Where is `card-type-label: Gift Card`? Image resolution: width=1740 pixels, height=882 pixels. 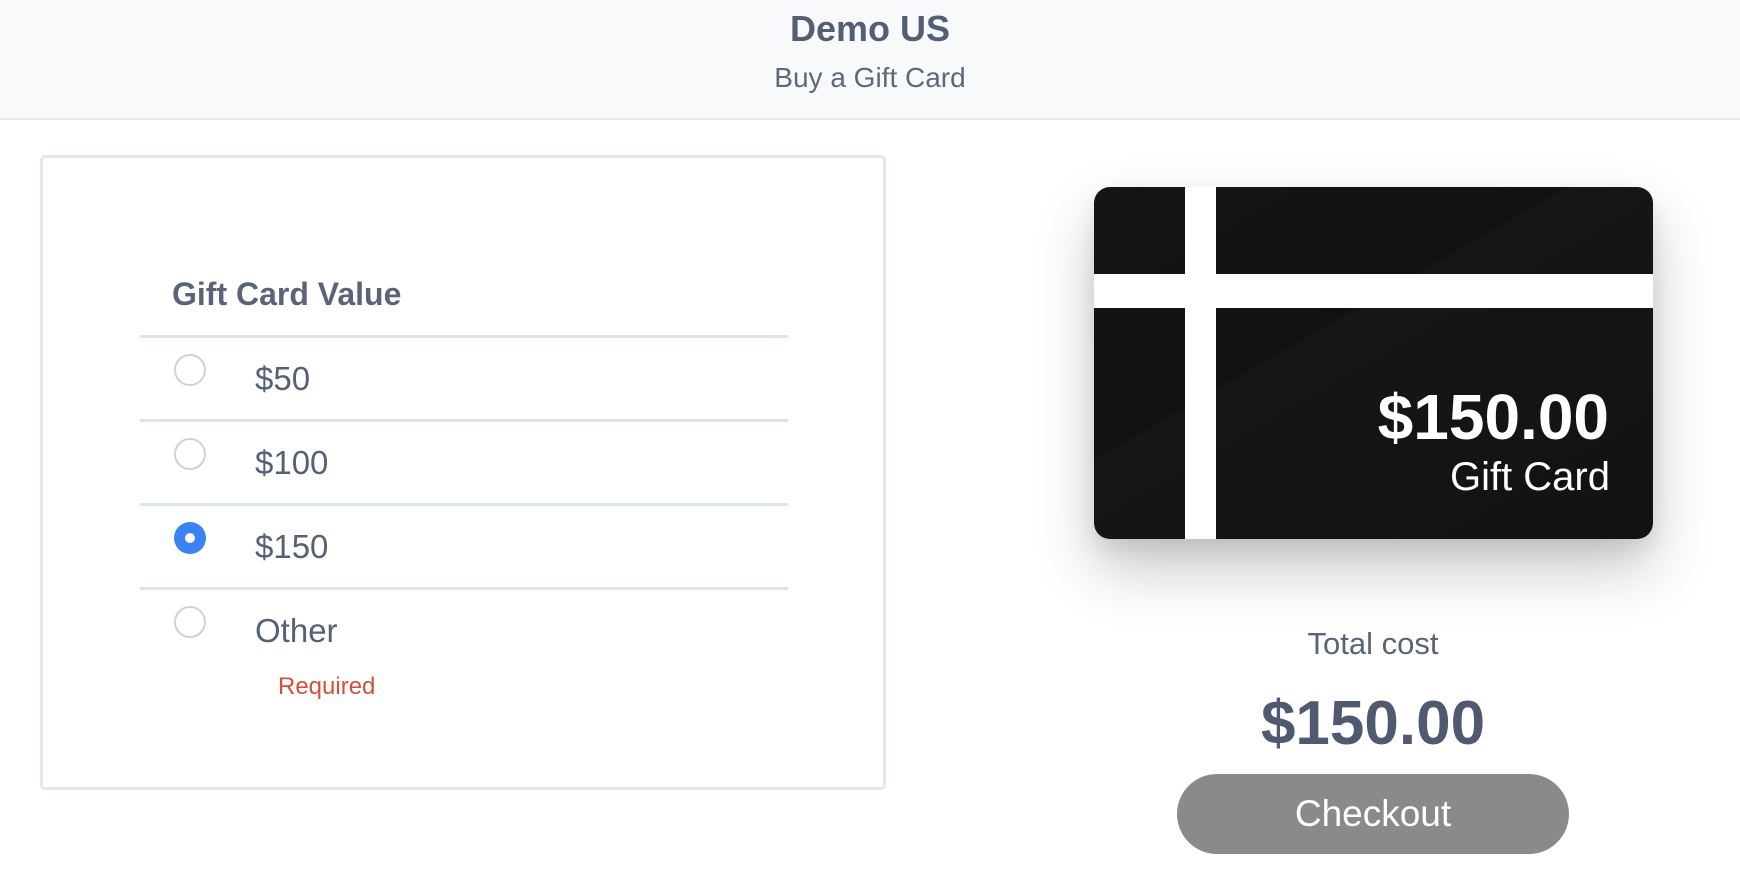
card-type-label: Gift Card is located at coordinates (1529, 477).